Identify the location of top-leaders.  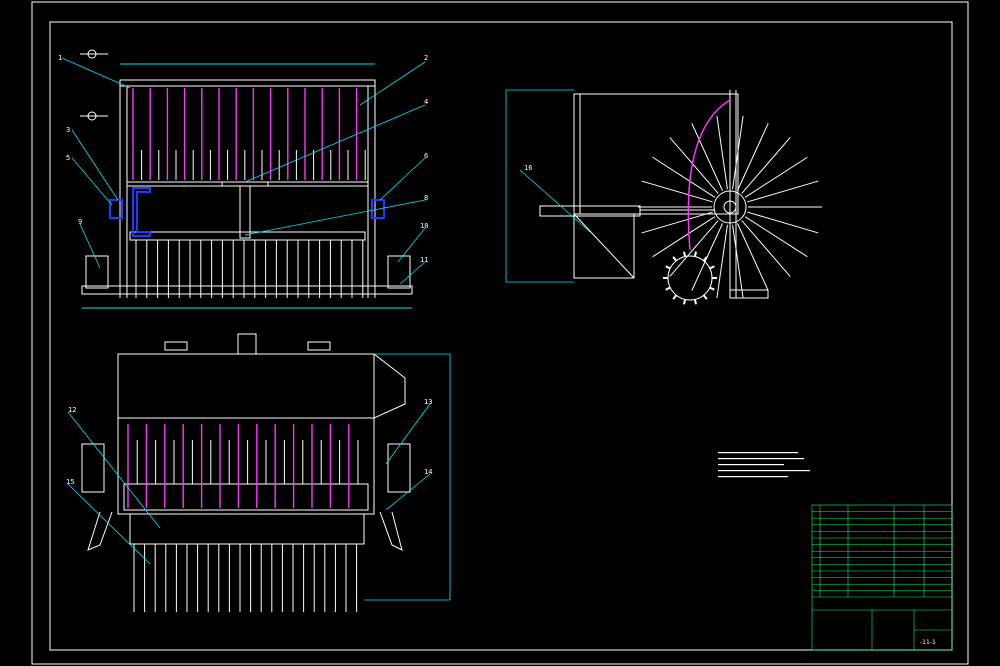
(259, 477).